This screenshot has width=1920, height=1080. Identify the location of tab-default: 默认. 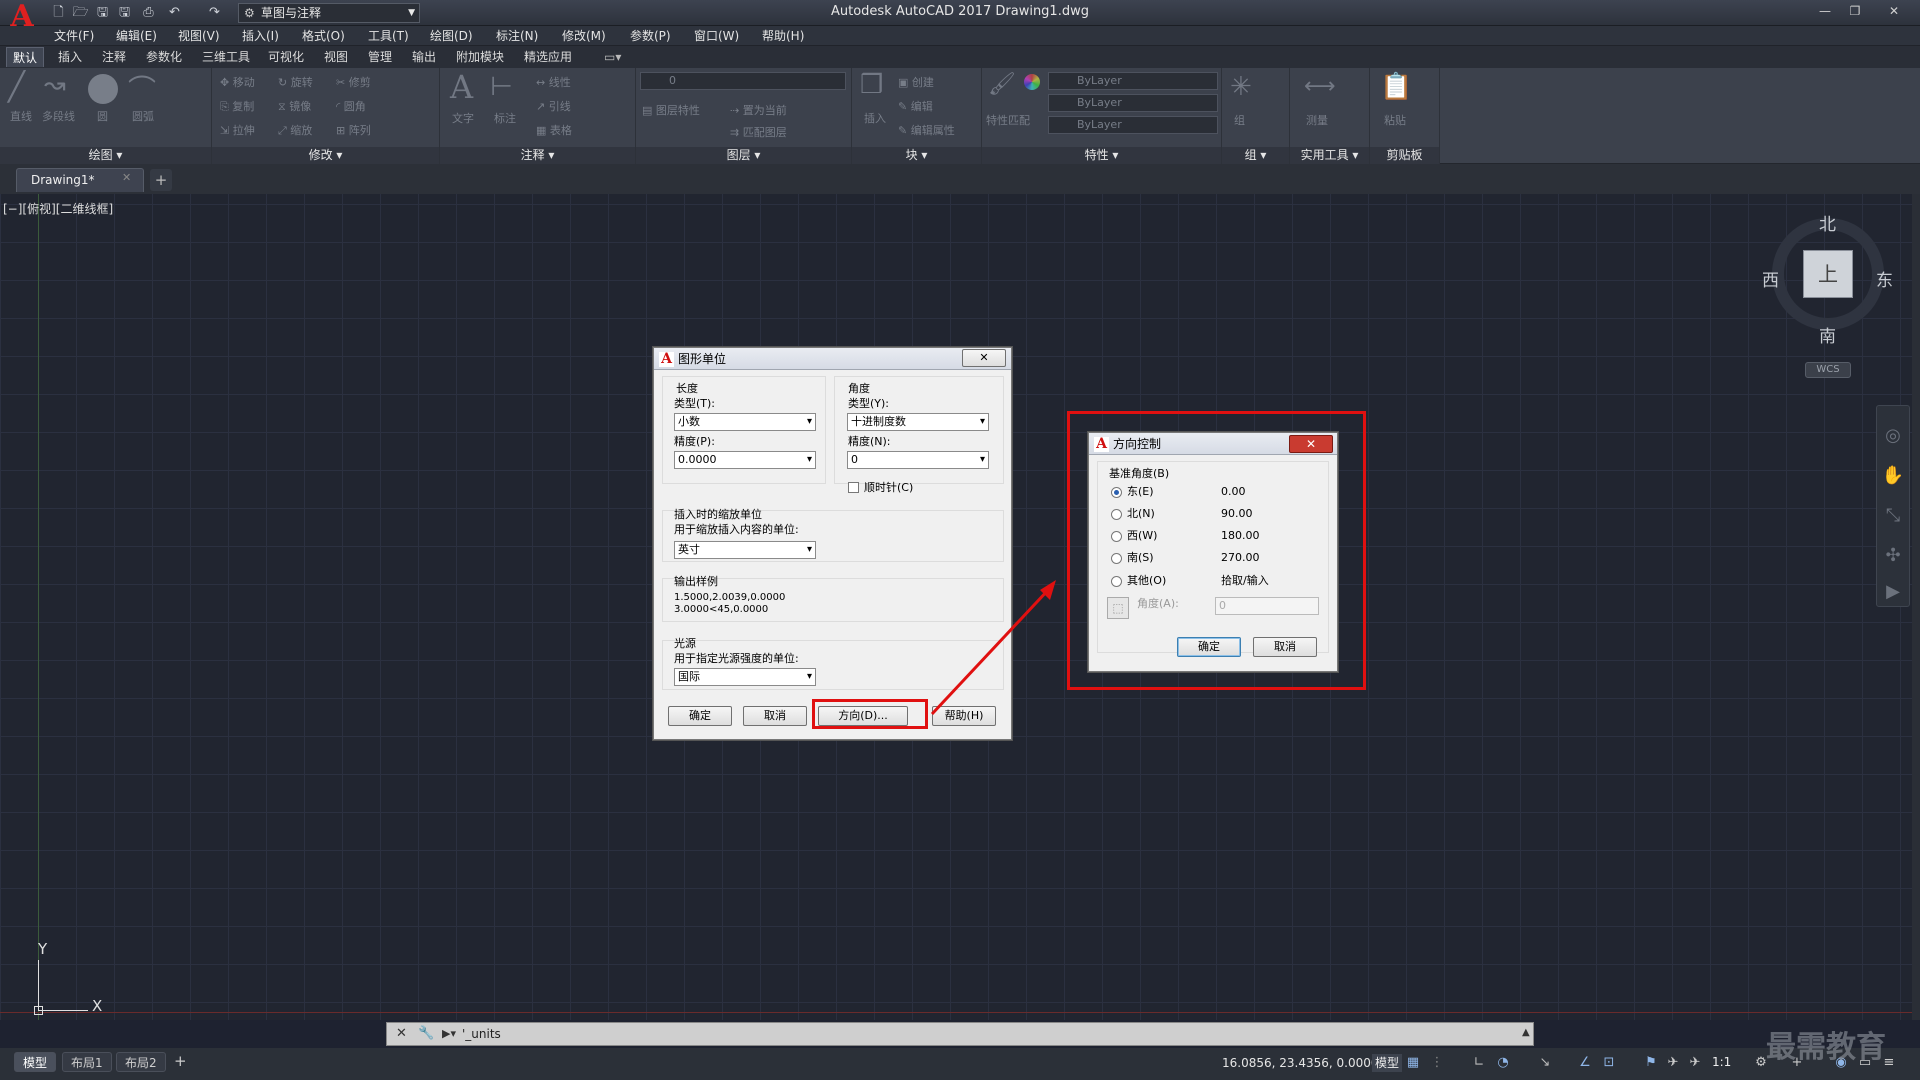
(25, 57).